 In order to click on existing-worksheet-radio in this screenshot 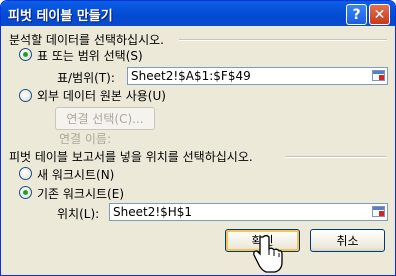, I will do `click(25, 192)`.